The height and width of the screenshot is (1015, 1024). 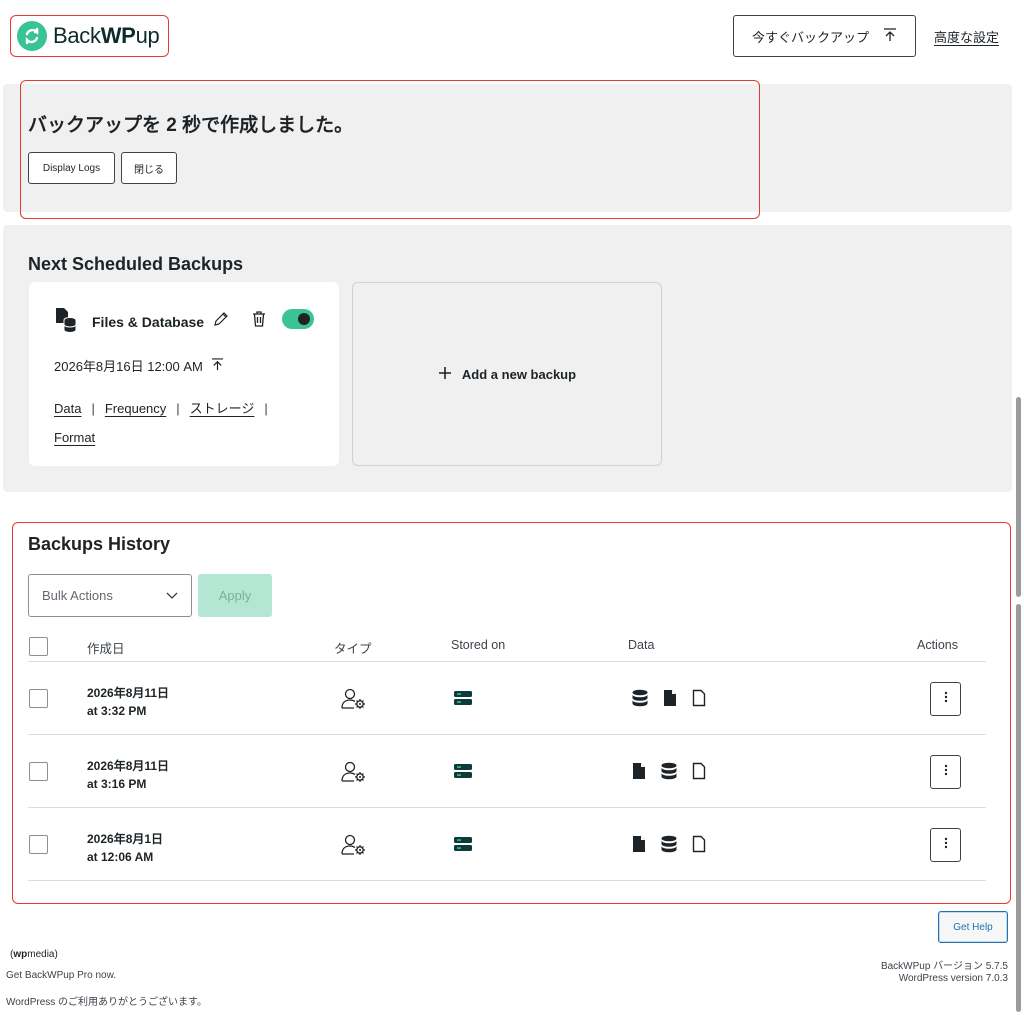 I want to click on upload-icon, so click(x=890, y=36).